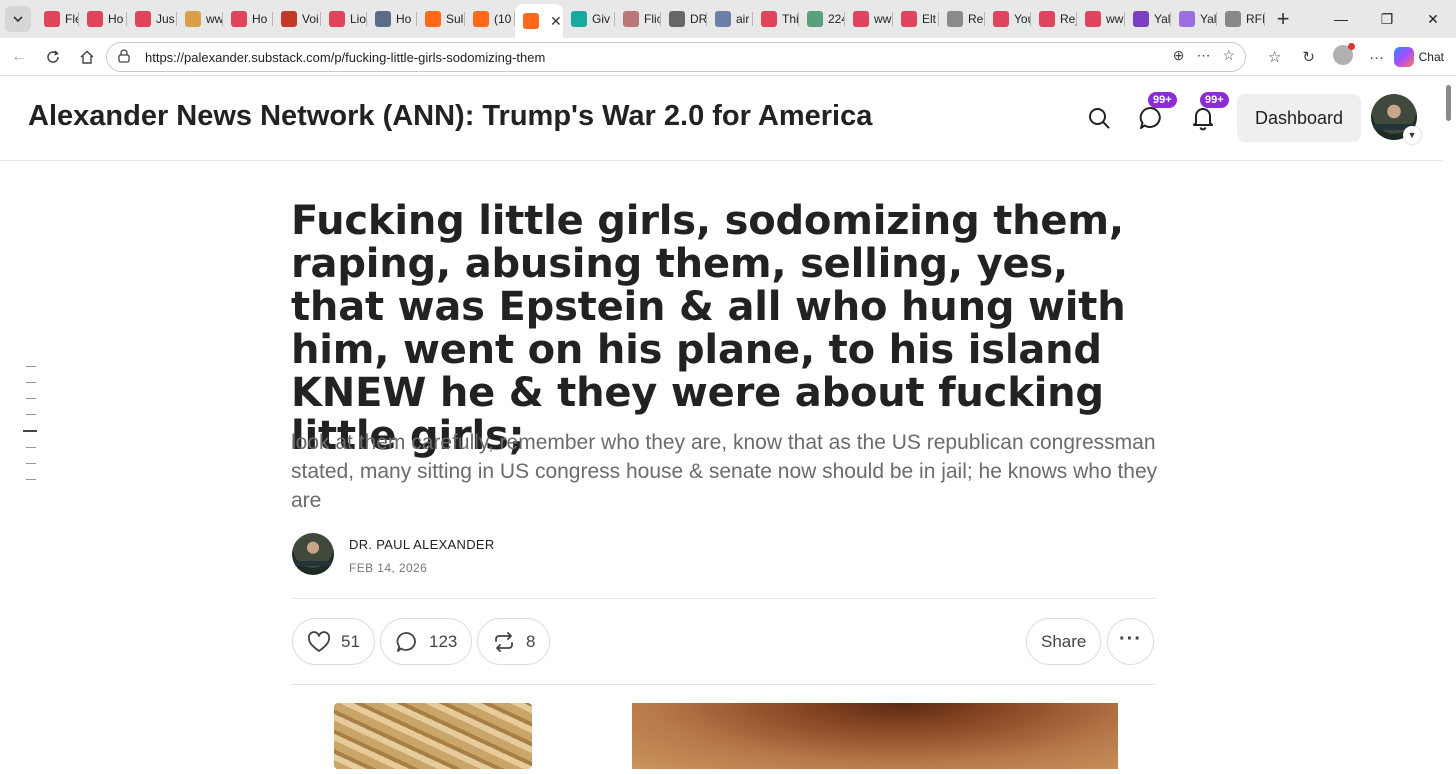 The height and width of the screenshot is (774, 1456). Describe the element at coordinates (297, 19) in the screenshot. I see `tab: Voi` at that location.